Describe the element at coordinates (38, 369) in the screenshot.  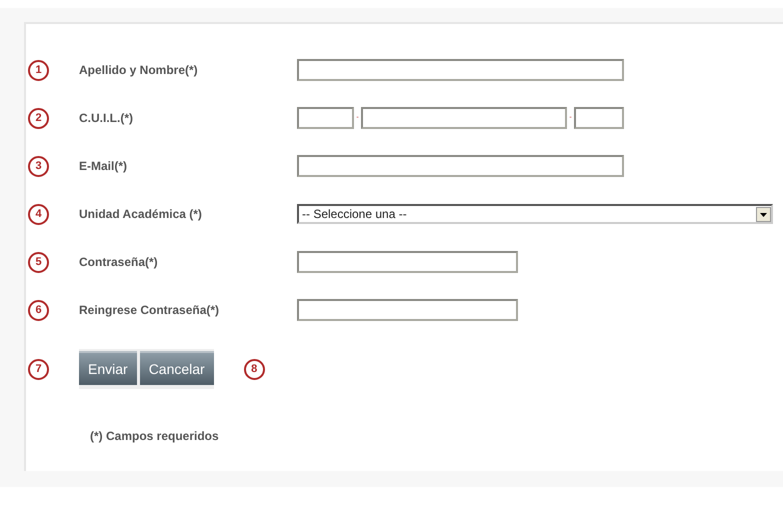
I see `step-number: 7` at that location.